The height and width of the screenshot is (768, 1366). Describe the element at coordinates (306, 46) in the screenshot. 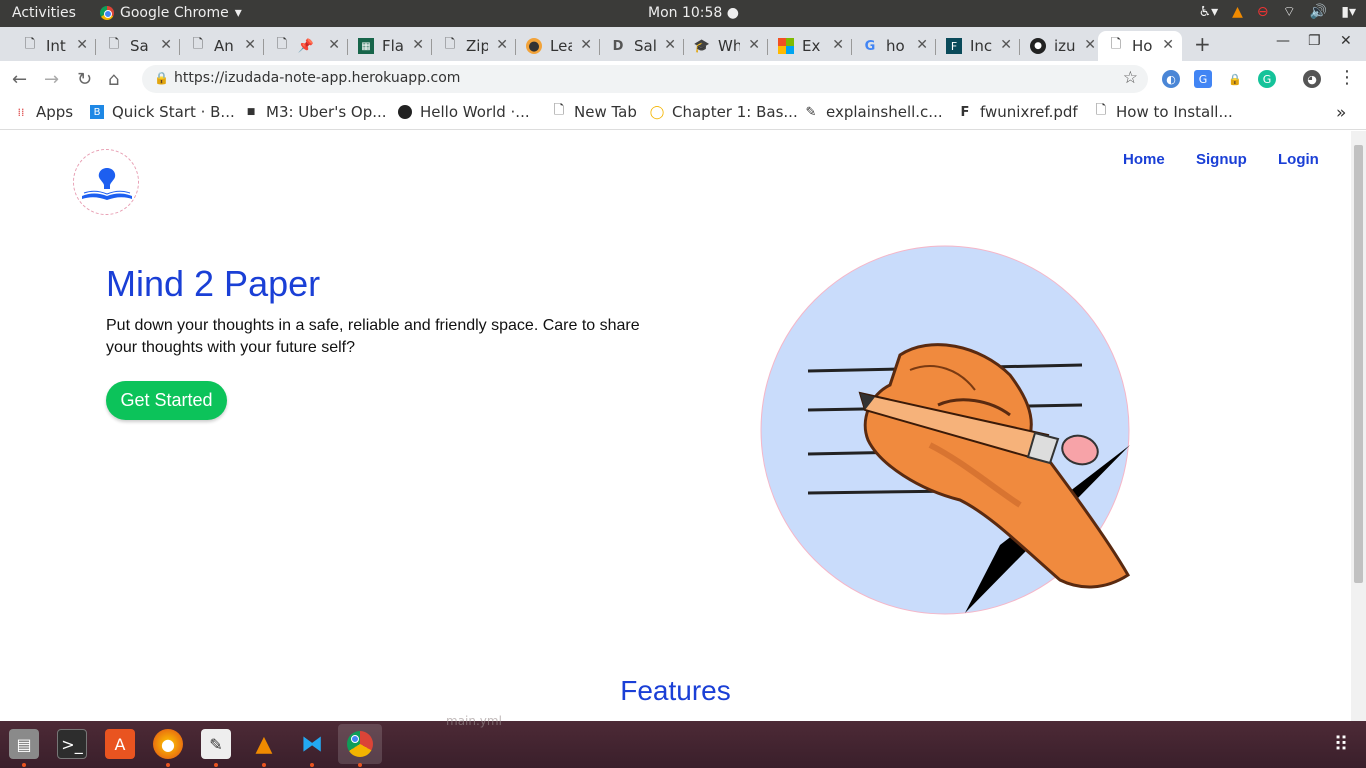

I see `browser-tab: 🗋 📌 ✕` at that location.